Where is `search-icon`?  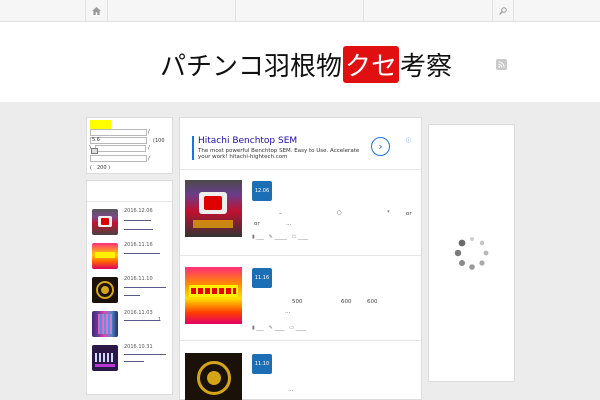 search-icon is located at coordinates (503, 11).